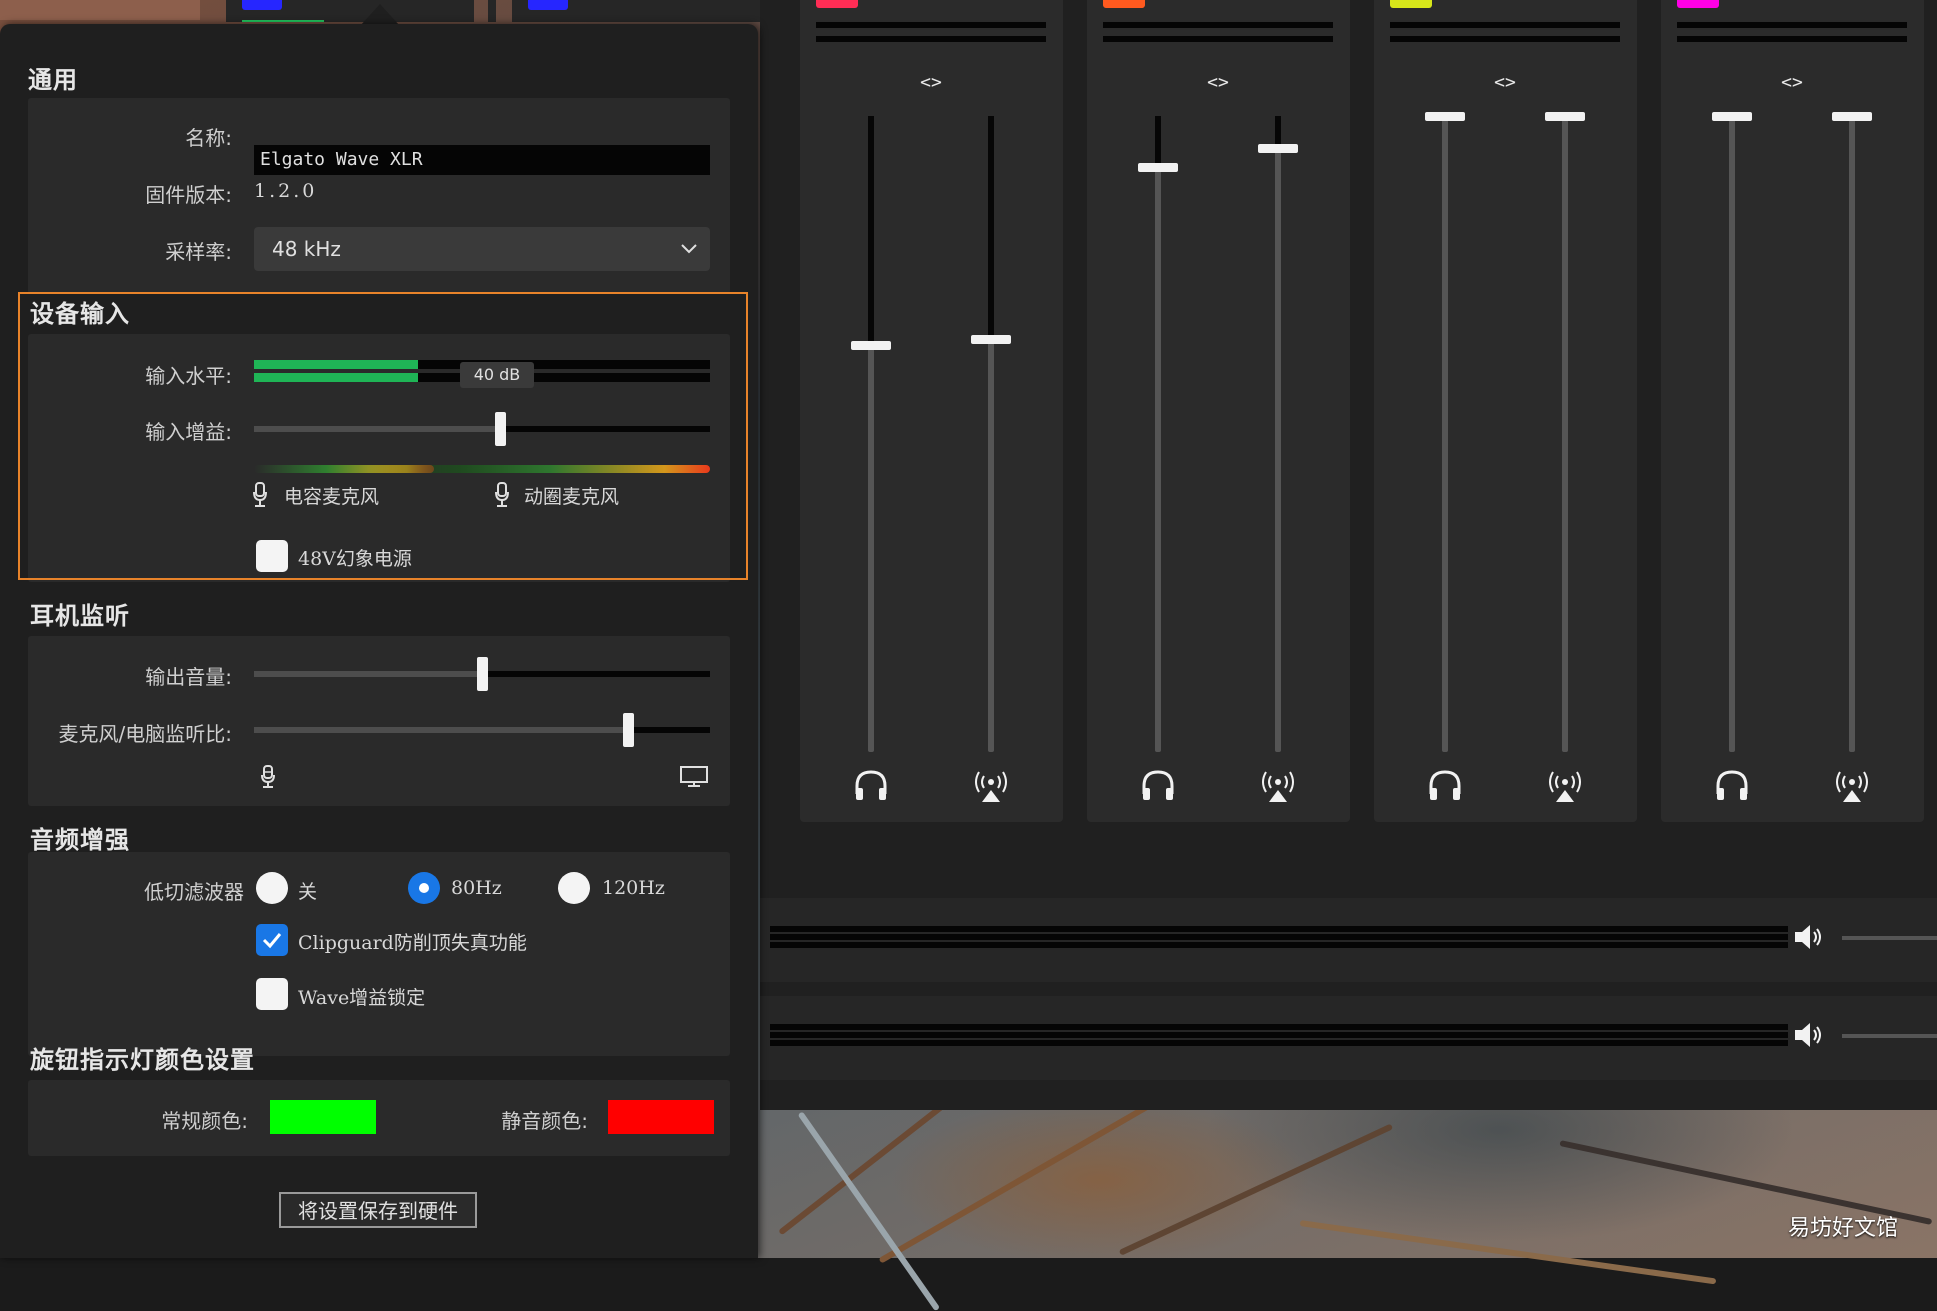  What do you see at coordinates (286, 191) in the screenshot?
I see `firmware-value: 1.2.0` at bounding box center [286, 191].